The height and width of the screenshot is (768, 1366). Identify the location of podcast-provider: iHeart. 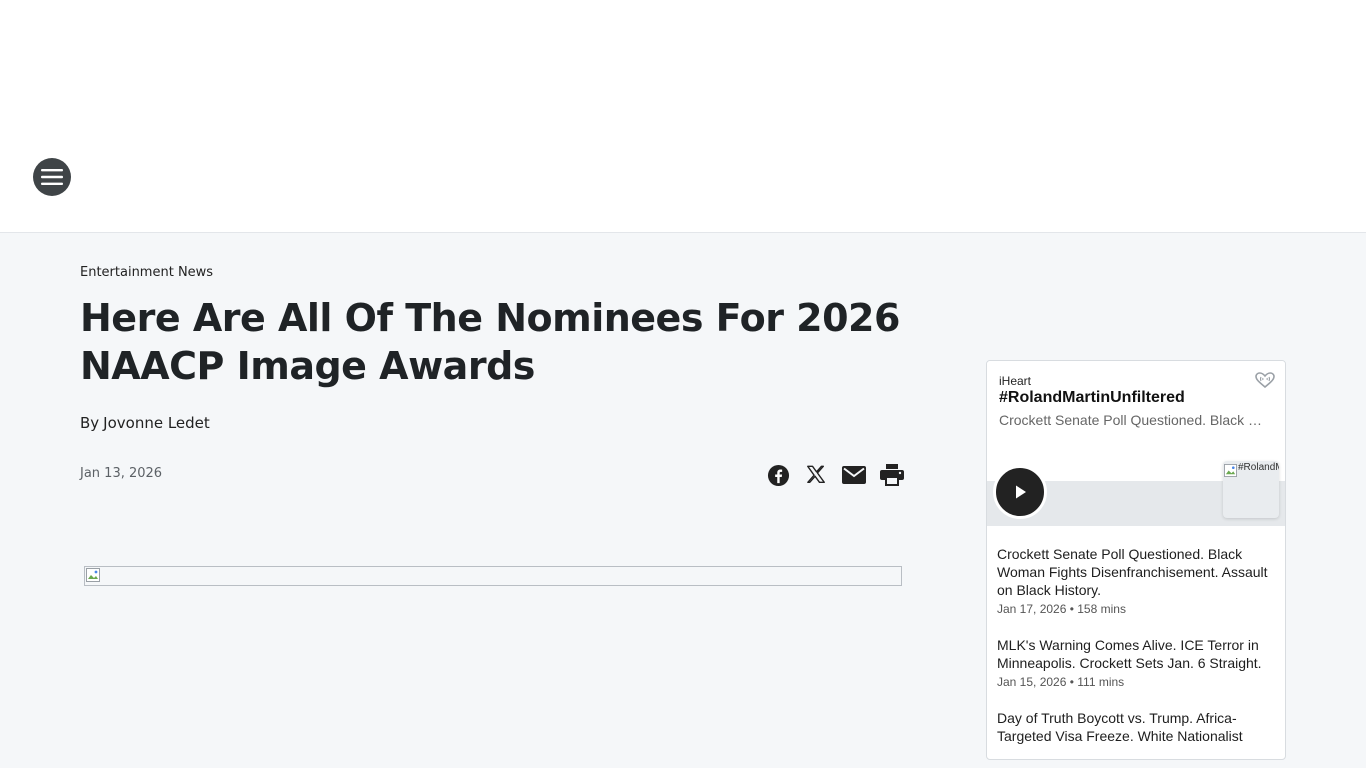
(1015, 381).